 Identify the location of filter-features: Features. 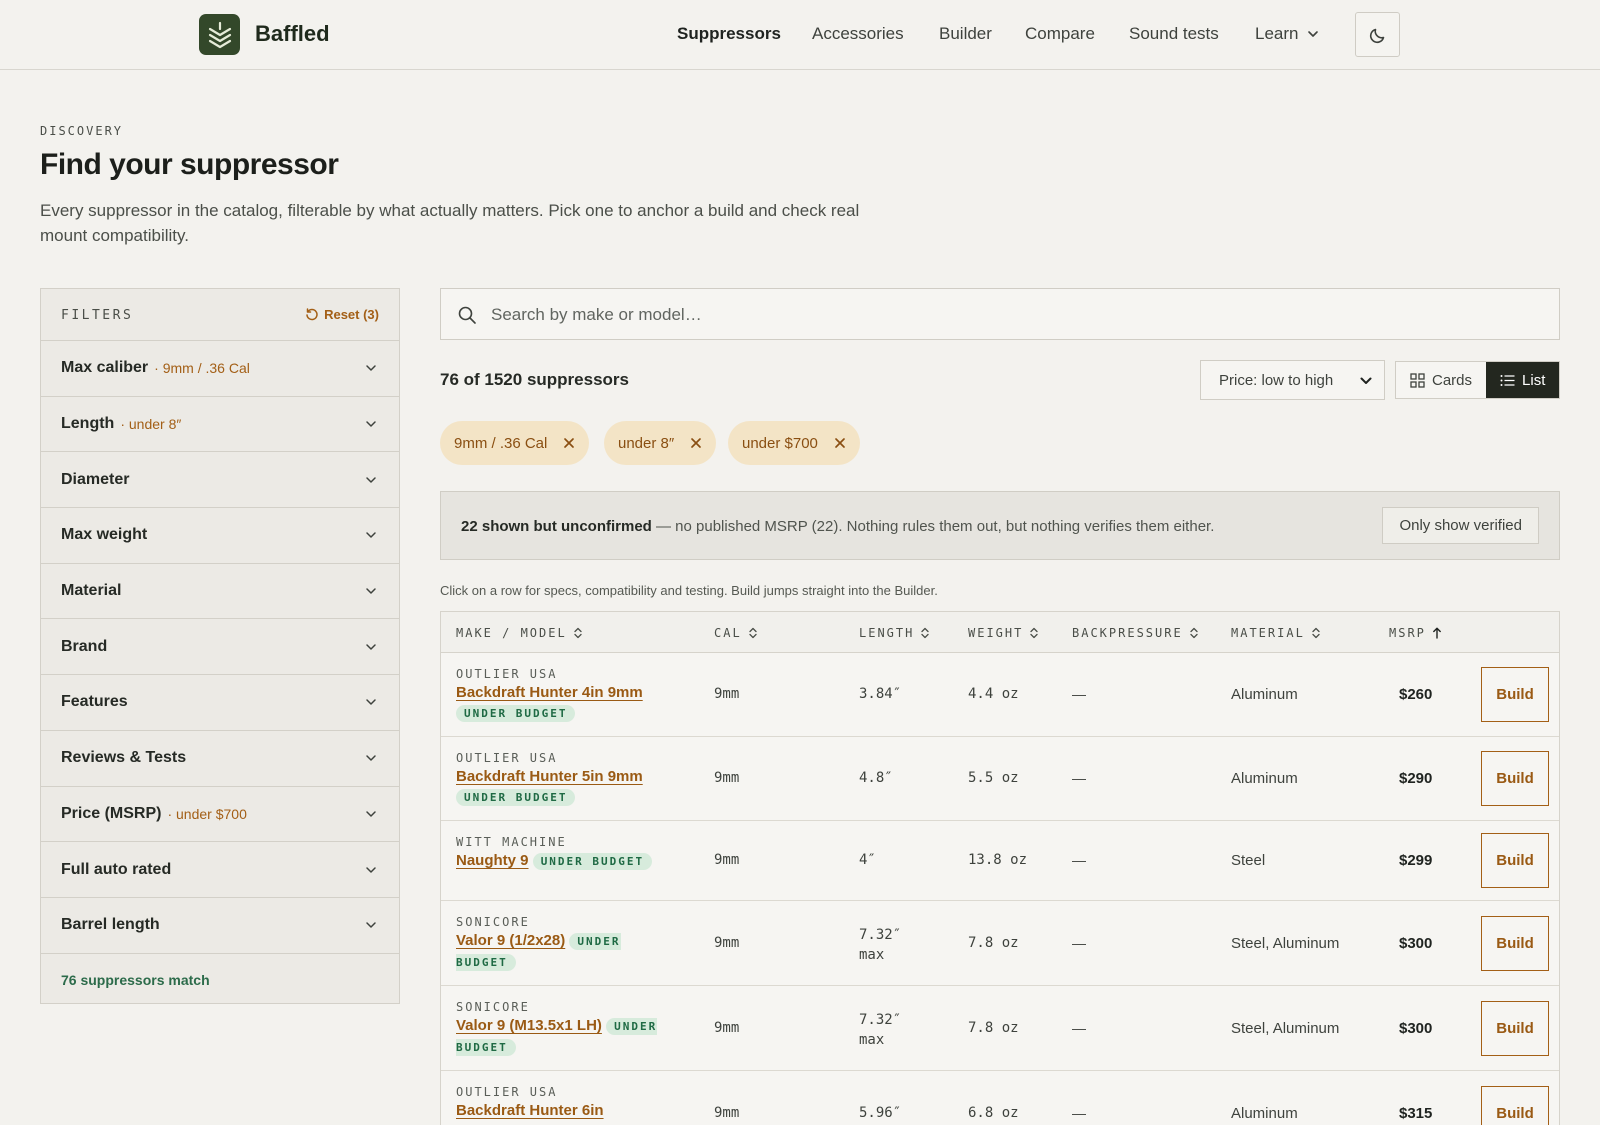
(220, 703).